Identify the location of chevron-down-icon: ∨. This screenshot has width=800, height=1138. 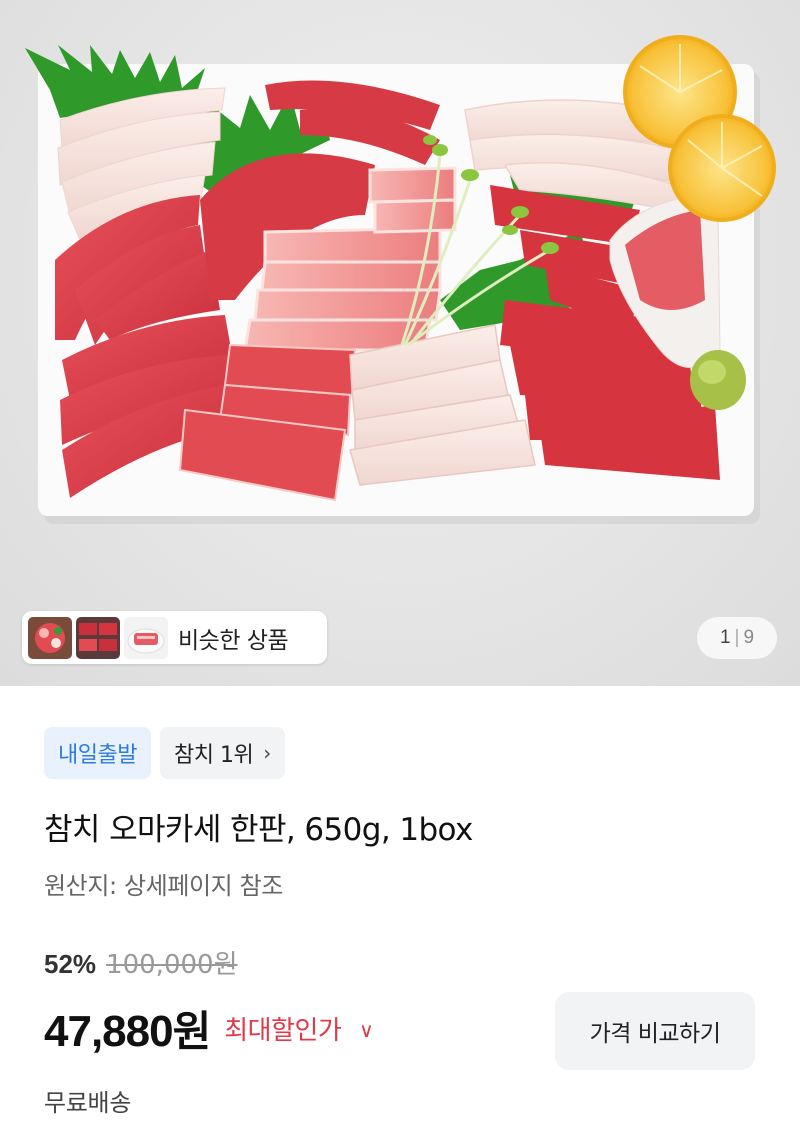
(366, 1030).